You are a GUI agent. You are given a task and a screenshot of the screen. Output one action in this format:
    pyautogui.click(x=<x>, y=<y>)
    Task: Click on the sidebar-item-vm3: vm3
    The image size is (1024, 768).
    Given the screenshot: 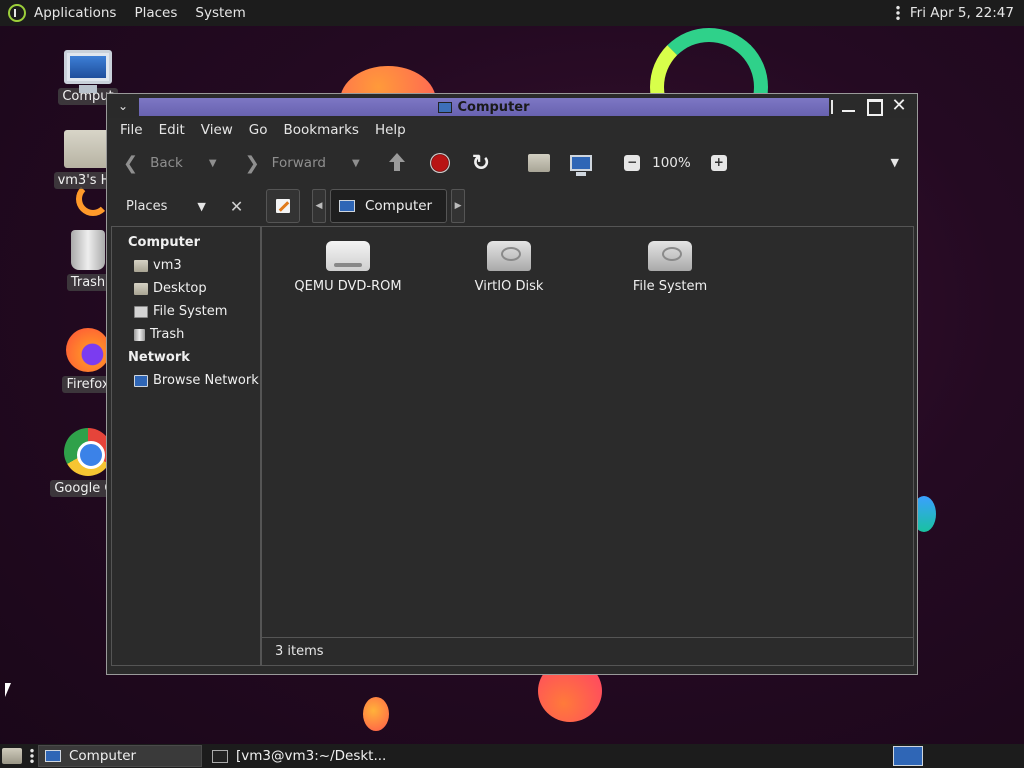 What is the action you would take?
    pyautogui.click(x=186, y=265)
    